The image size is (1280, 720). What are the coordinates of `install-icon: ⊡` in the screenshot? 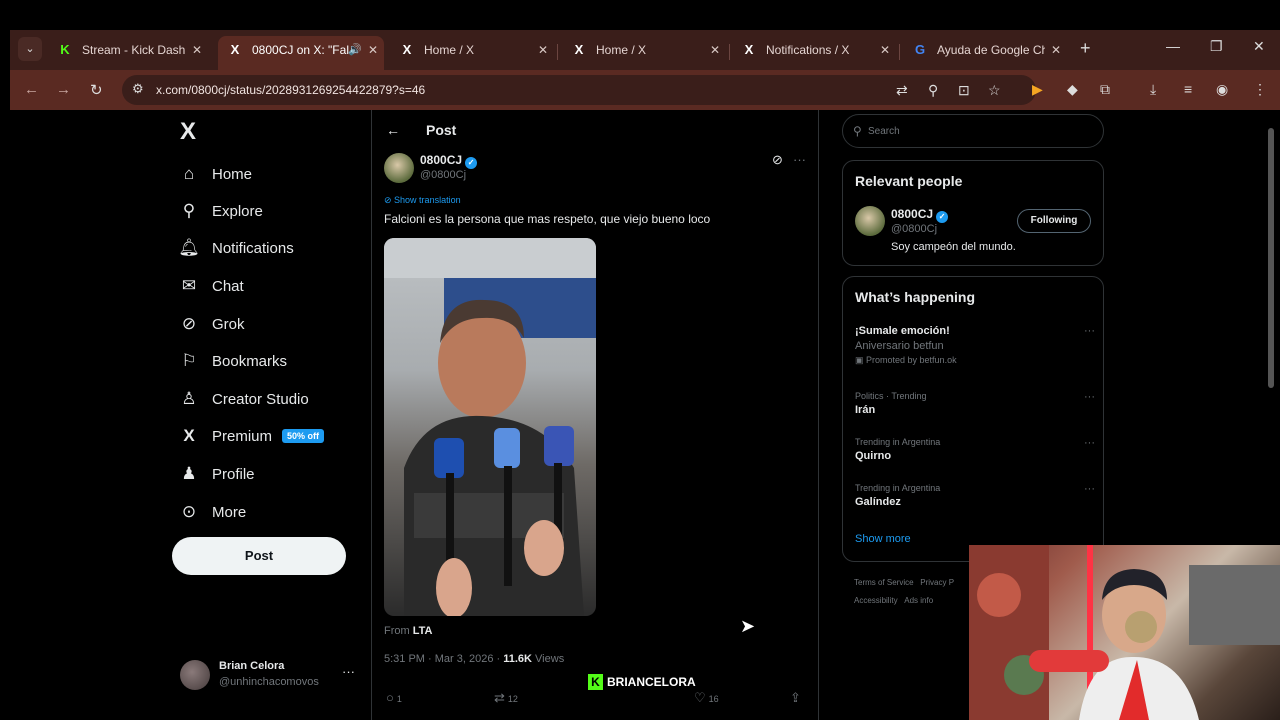 It's located at (964, 90).